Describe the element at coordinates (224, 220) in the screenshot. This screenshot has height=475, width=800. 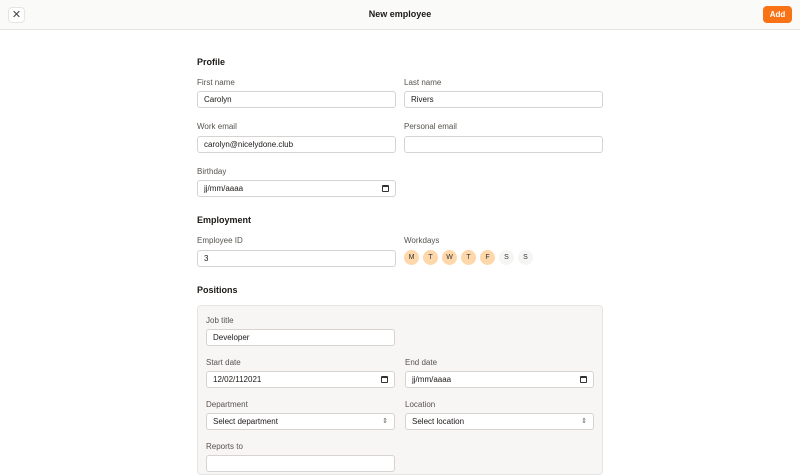
I see `employment-heading: Employment` at that location.